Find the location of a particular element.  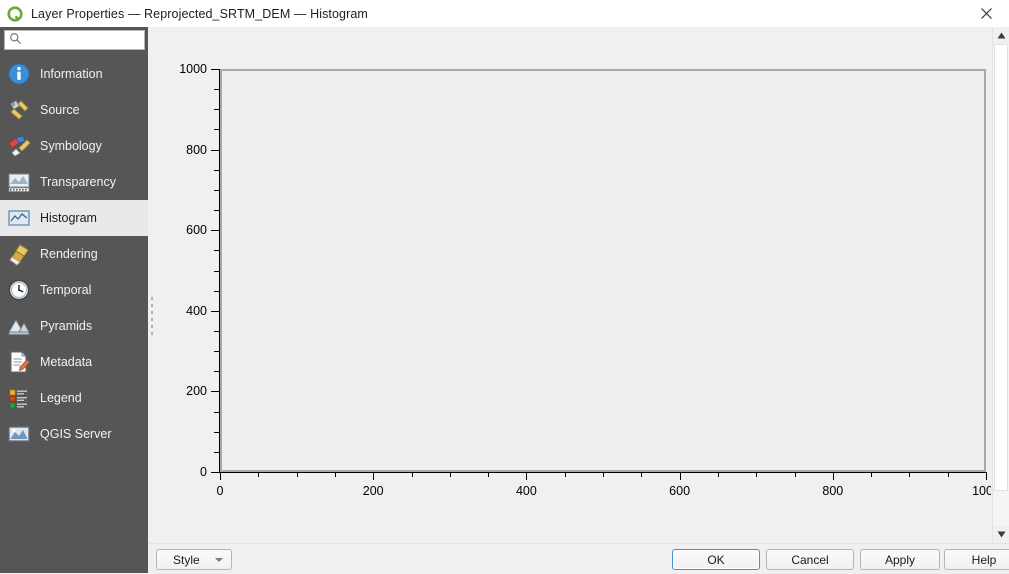

sidebar-item-label: Information is located at coordinates (71, 74).